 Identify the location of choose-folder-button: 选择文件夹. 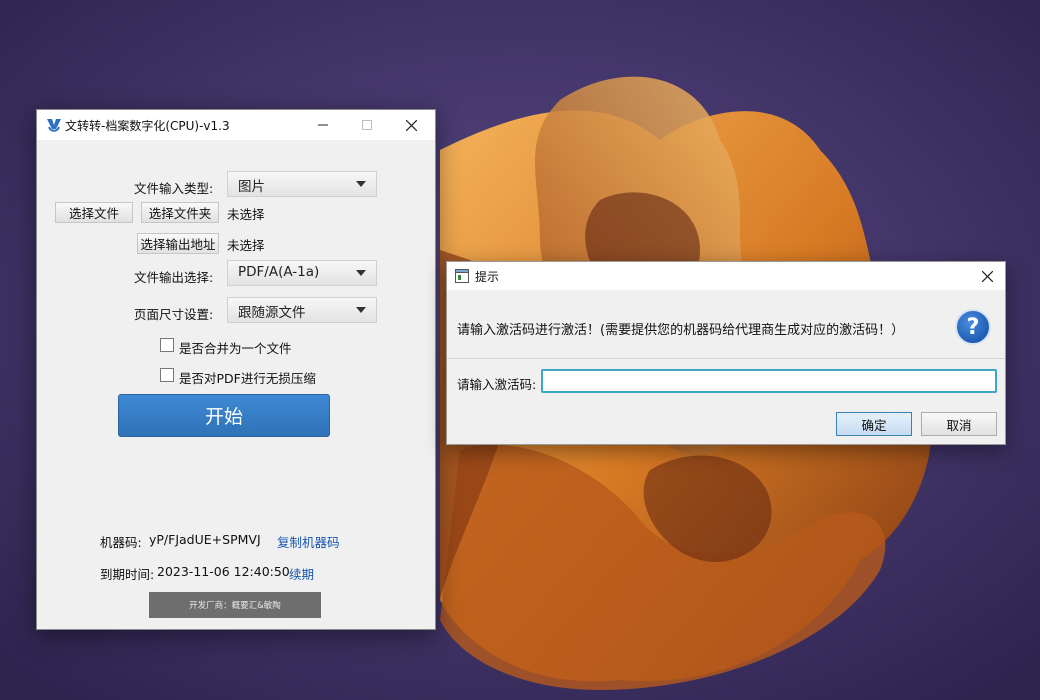
(180, 212).